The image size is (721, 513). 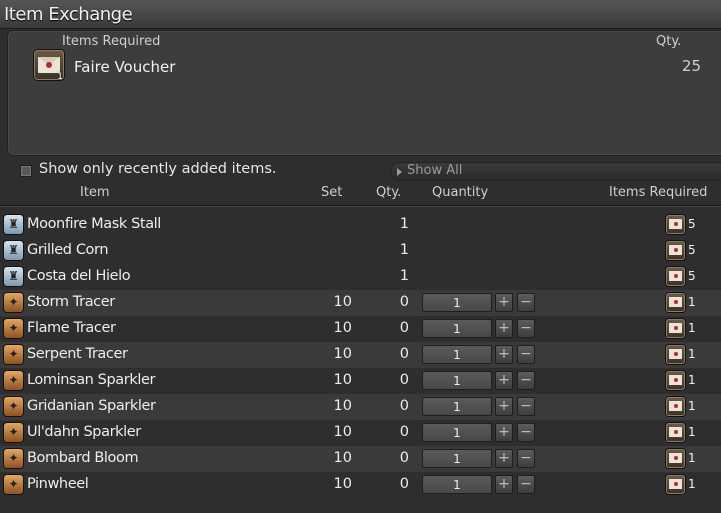 I want to click on required-qty-header: Qty., so click(x=669, y=41).